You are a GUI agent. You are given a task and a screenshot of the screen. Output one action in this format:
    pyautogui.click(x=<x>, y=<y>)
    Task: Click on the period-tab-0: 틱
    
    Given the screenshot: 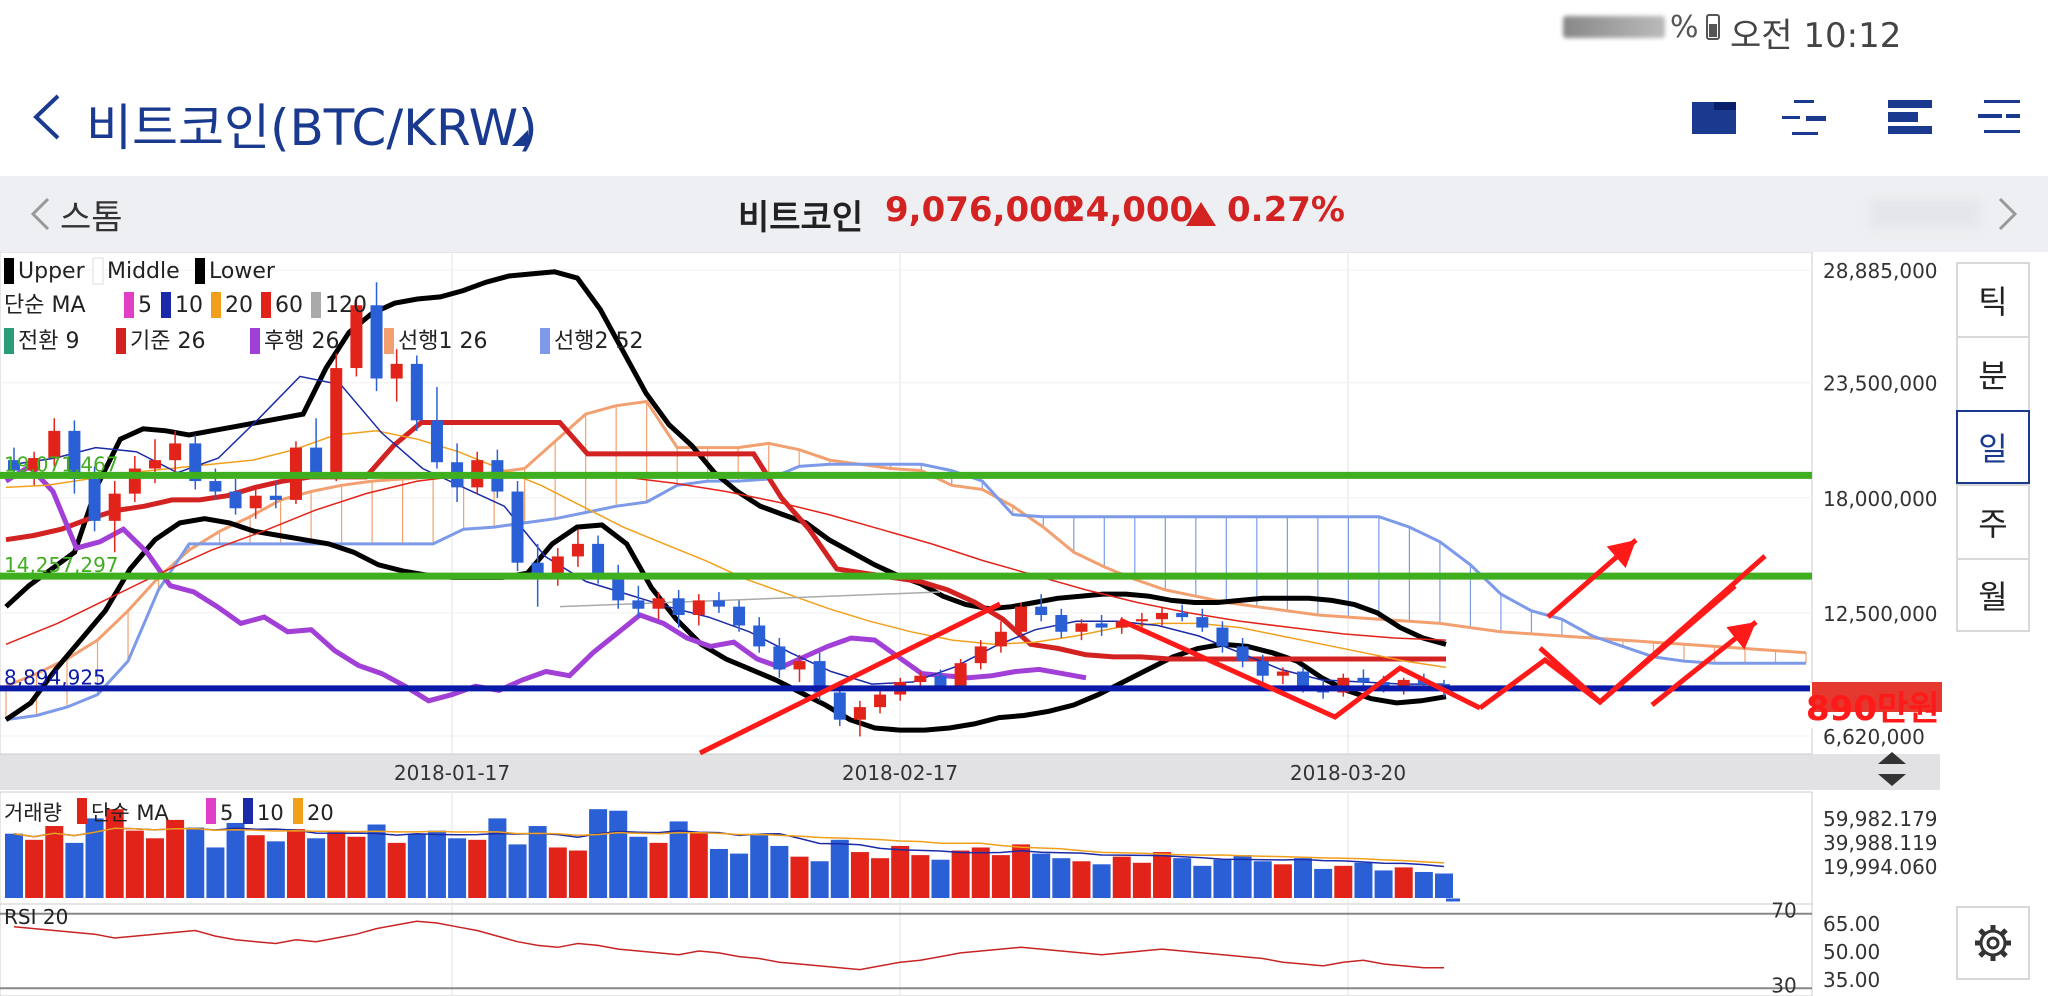 What is the action you would take?
    pyautogui.click(x=1993, y=299)
    